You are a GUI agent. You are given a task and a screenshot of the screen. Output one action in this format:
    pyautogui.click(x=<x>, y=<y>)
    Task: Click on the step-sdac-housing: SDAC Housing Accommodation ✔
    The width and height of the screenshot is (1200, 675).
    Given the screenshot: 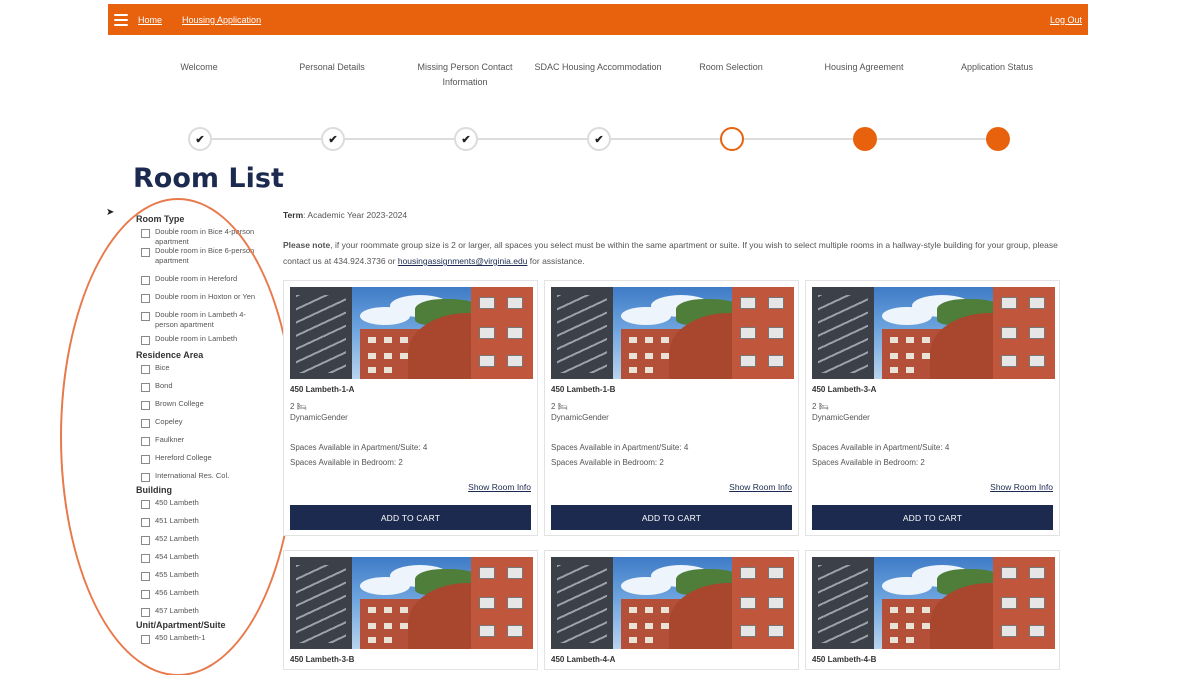 What is the action you would take?
    pyautogui.click(x=598, y=105)
    